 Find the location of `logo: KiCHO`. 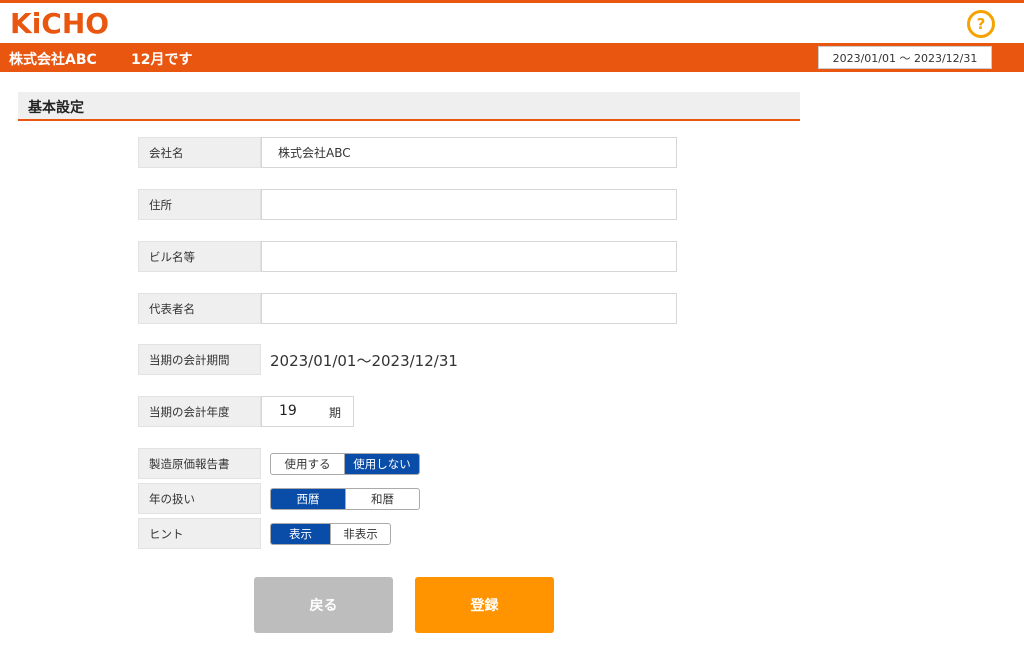

logo: KiCHO is located at coordinates (60, 23).